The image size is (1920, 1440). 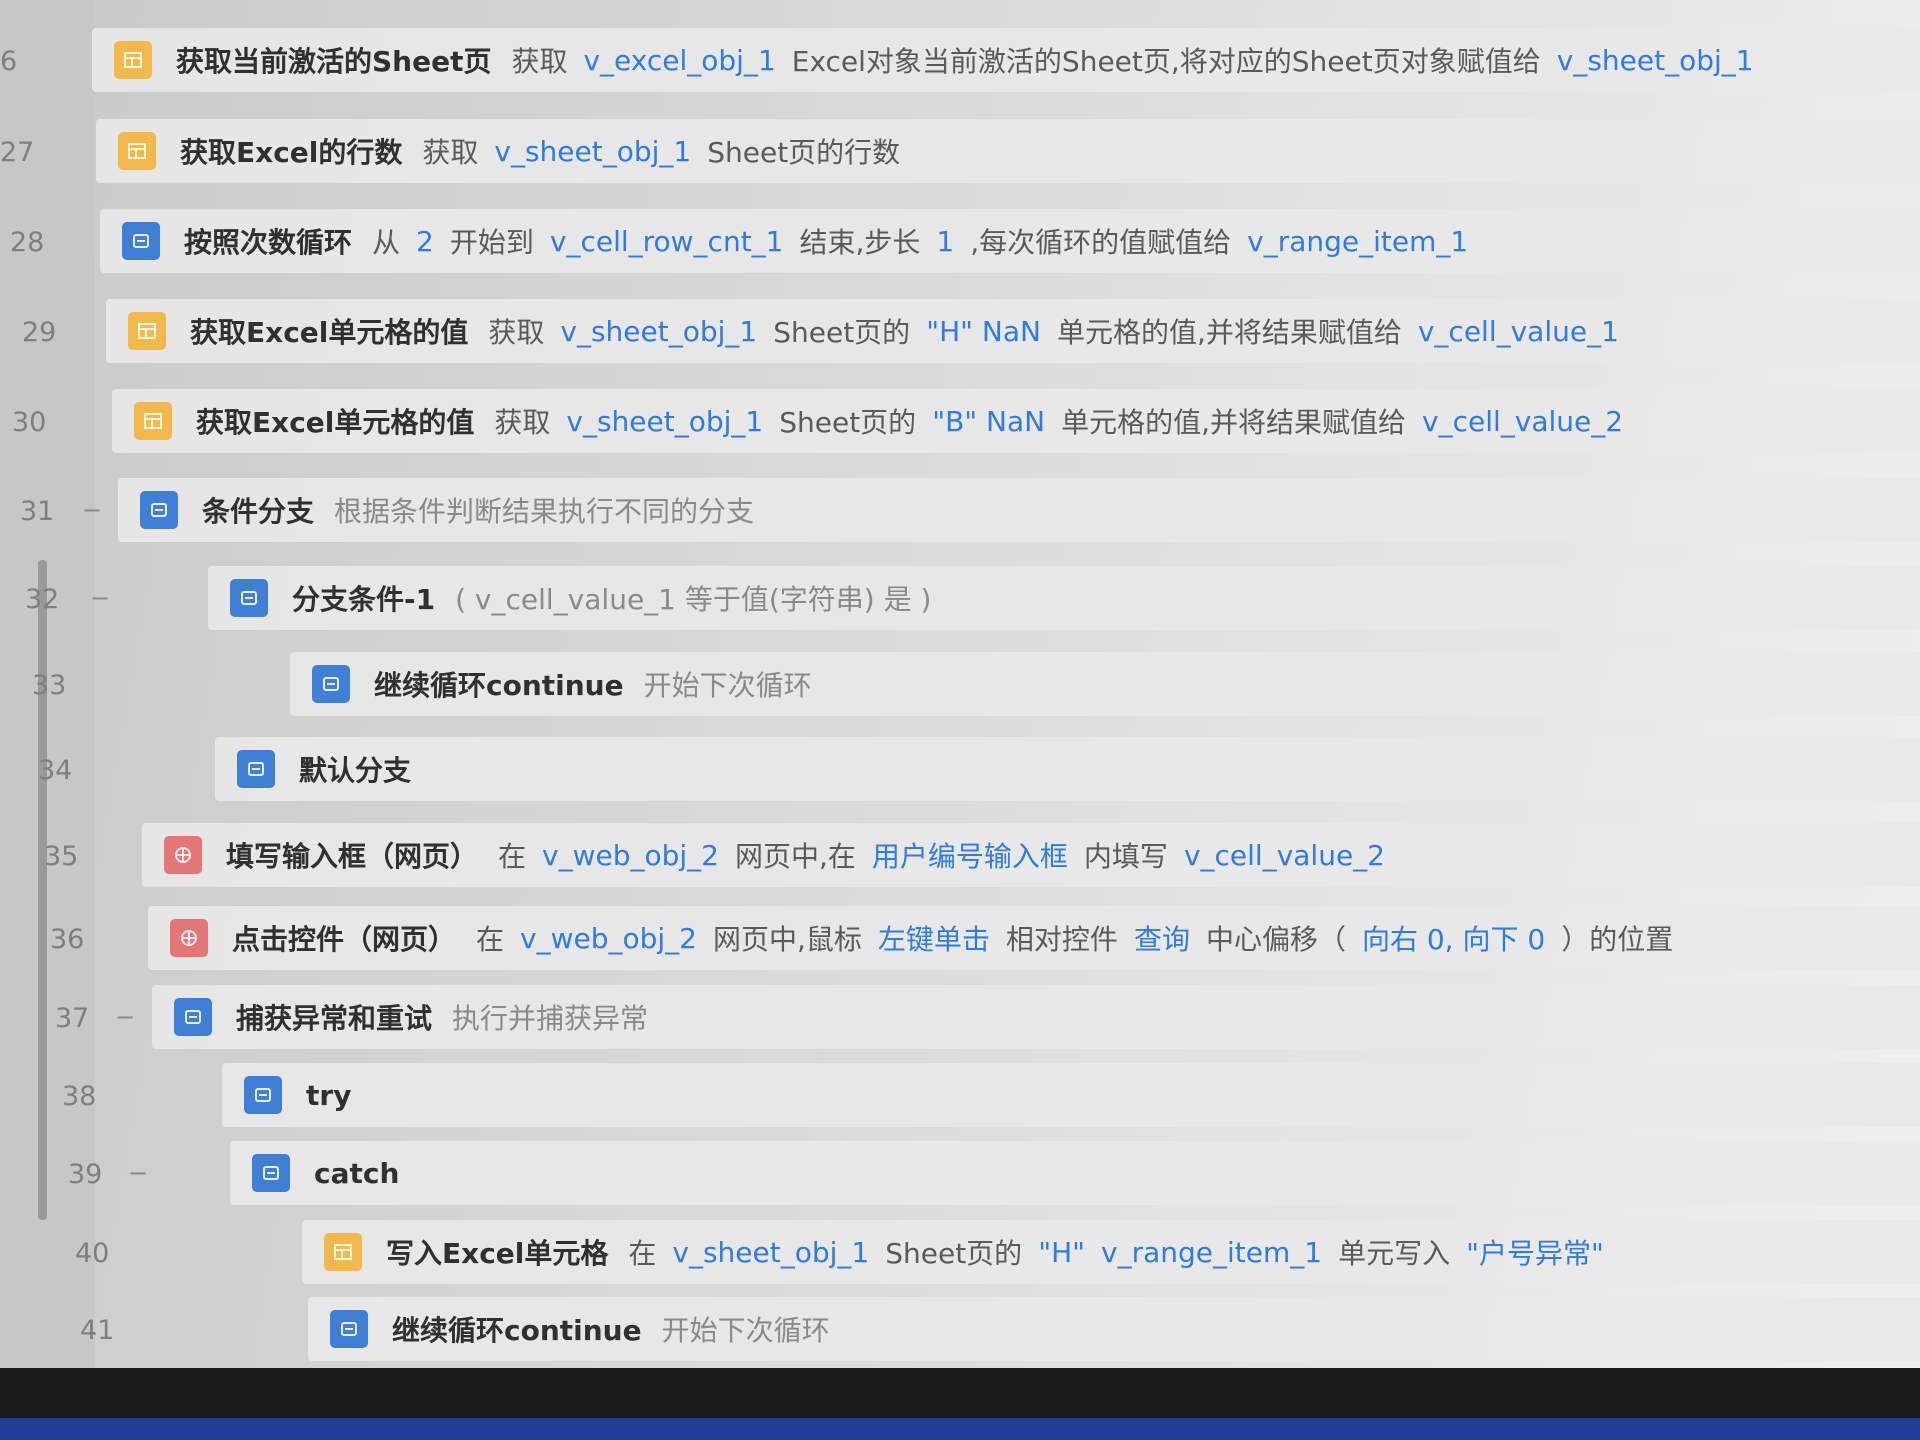 What do you see at coordinates (258, 511) in the screenshot?
I see `step-title: 条件分支` at bounding box center [258, 511].